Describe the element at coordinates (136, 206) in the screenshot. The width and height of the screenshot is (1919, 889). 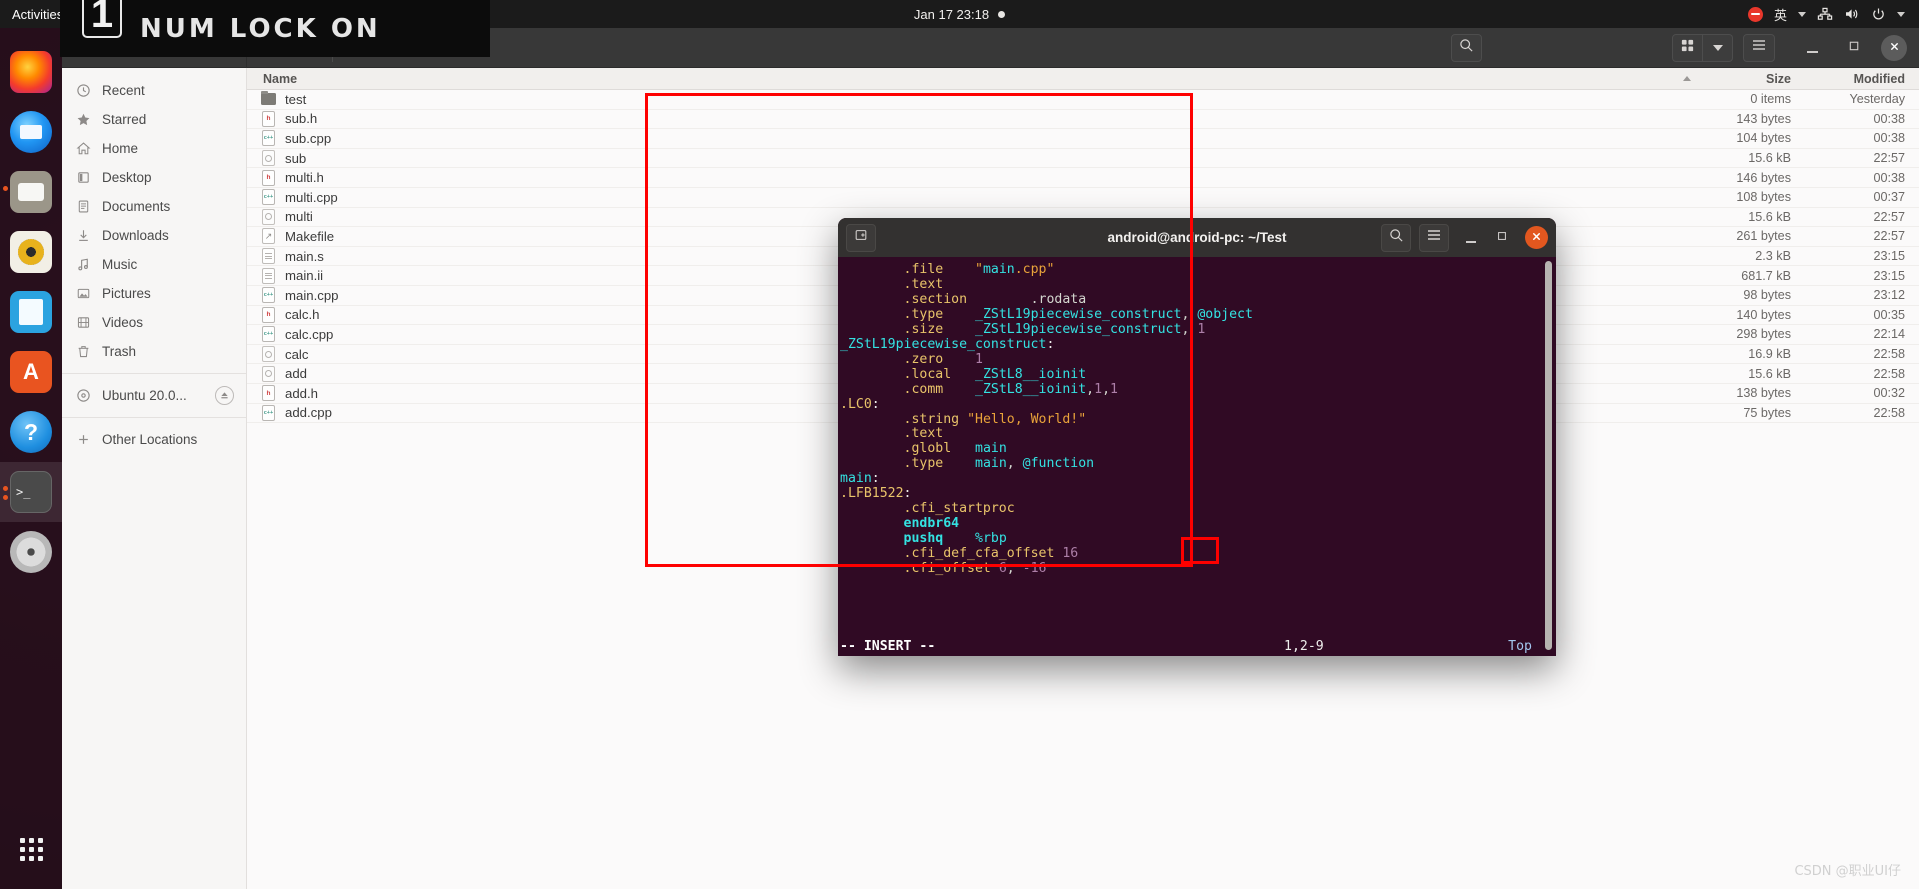
I see `sidebar-label: Documents` at that location.